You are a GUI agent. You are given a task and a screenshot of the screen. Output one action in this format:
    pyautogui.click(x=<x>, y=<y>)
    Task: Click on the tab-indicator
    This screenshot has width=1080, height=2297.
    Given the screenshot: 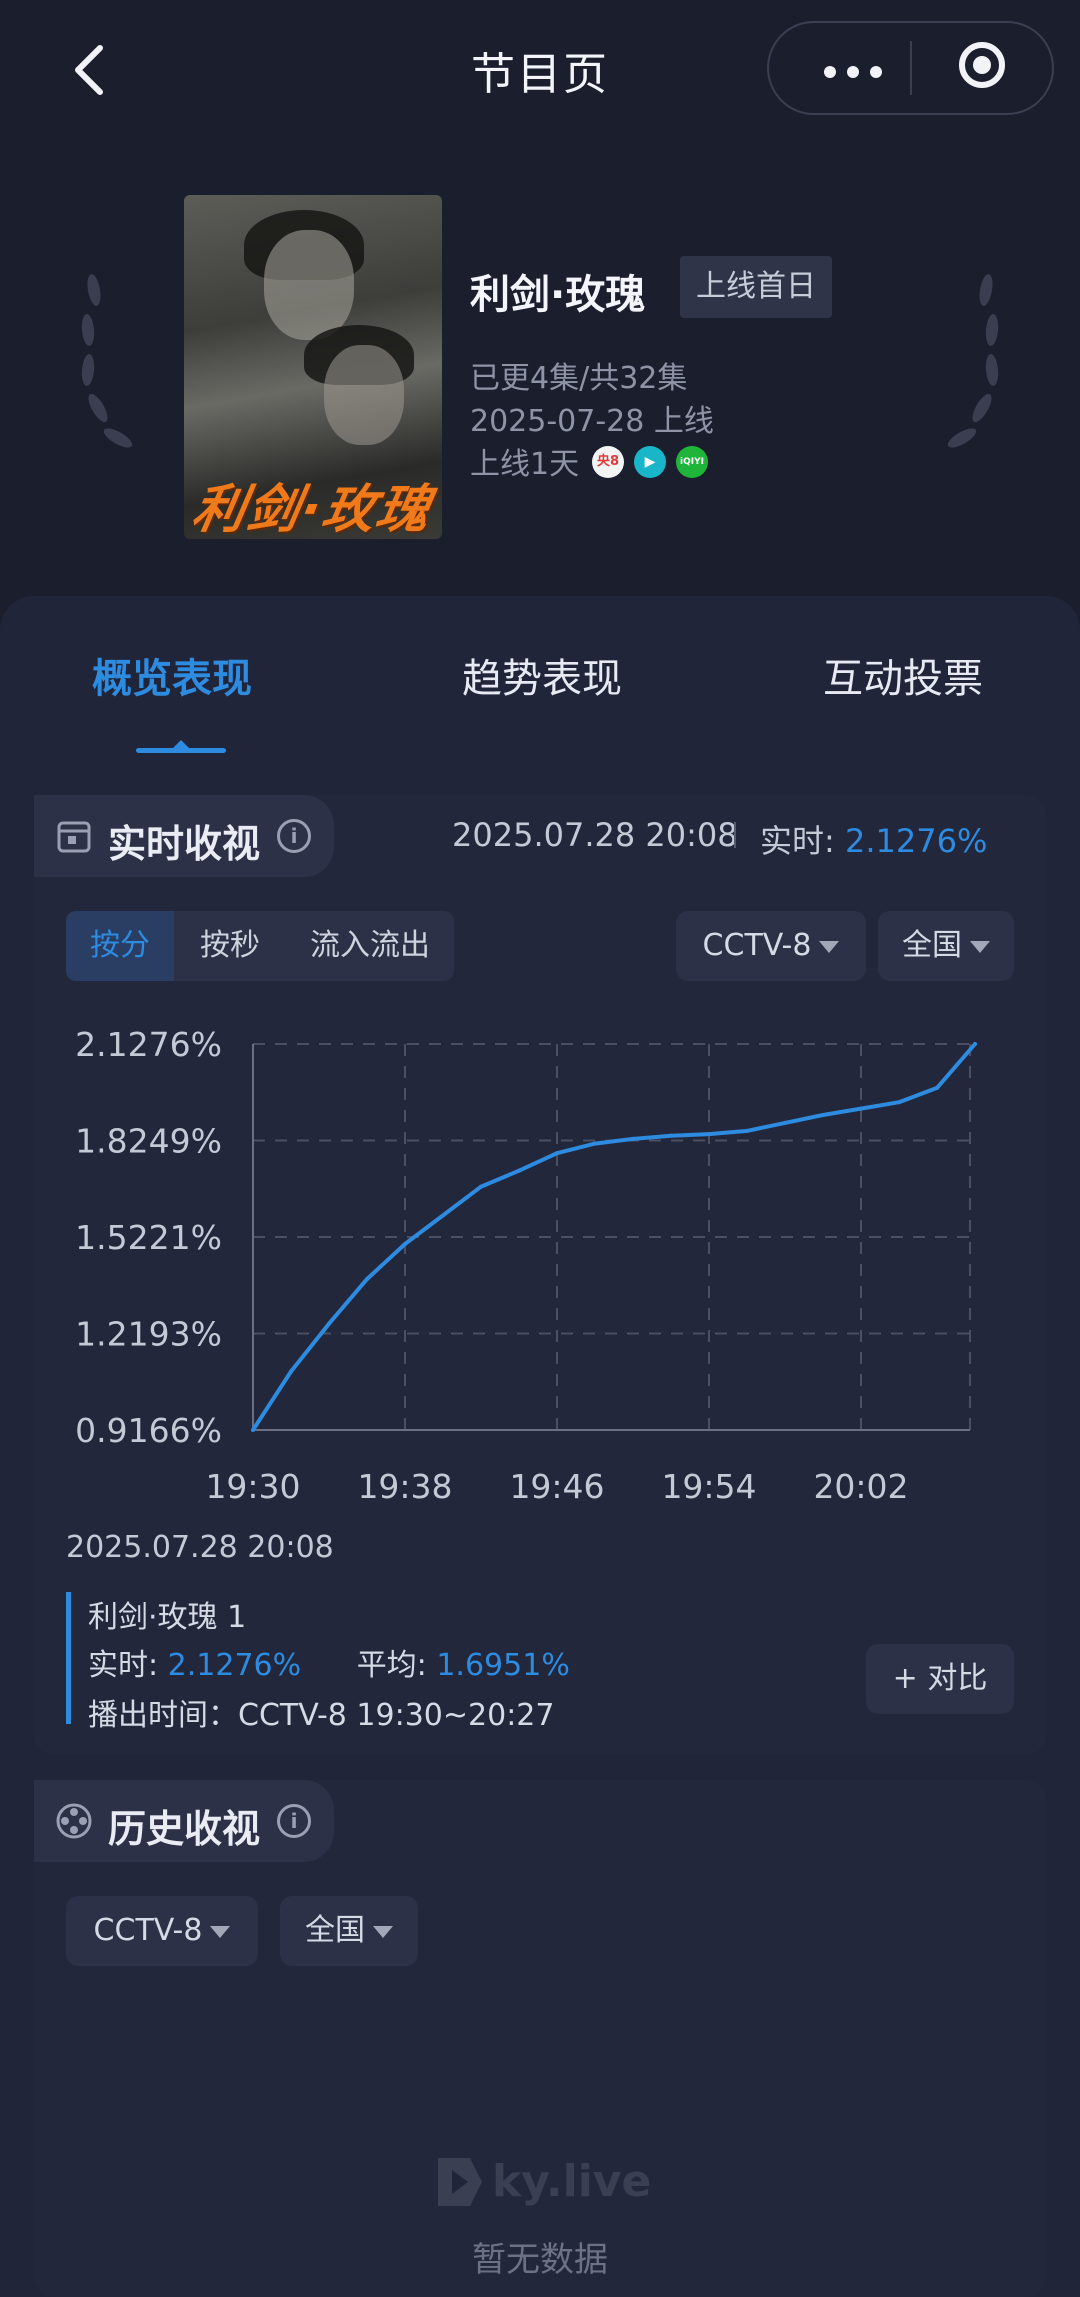 What is the action you would take?
    pyautogui.click(x=181, y=750)
    